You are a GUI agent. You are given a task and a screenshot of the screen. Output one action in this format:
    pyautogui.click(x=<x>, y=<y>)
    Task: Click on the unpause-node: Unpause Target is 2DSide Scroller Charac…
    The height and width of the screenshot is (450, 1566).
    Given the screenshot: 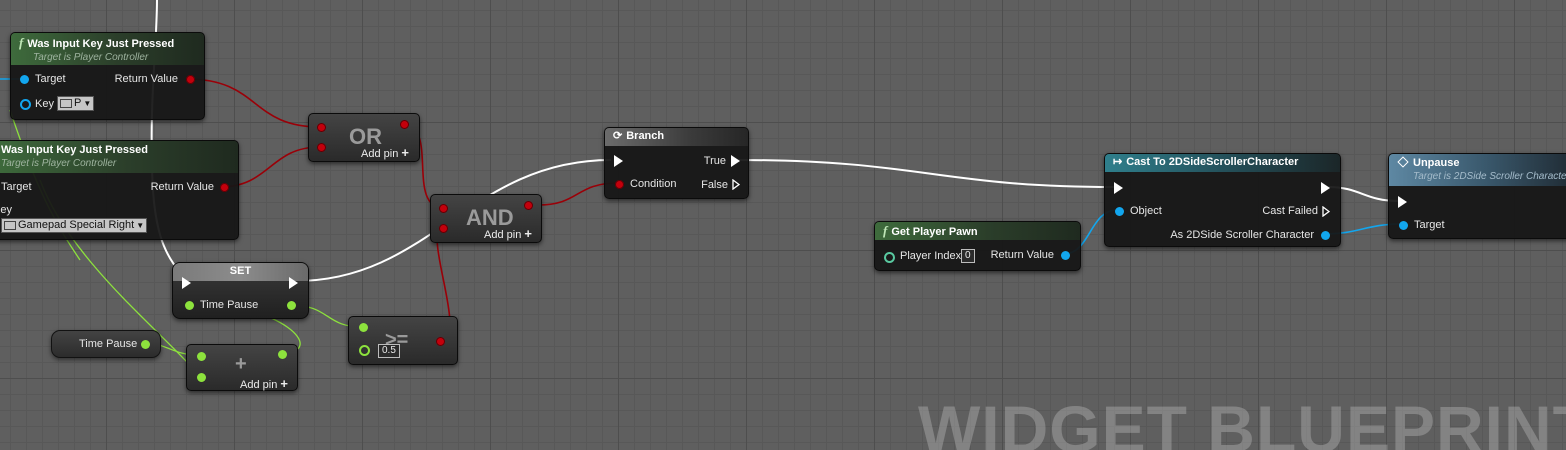 What is the action you would take?
    pyautogui.click(x=1477, y=196)
    